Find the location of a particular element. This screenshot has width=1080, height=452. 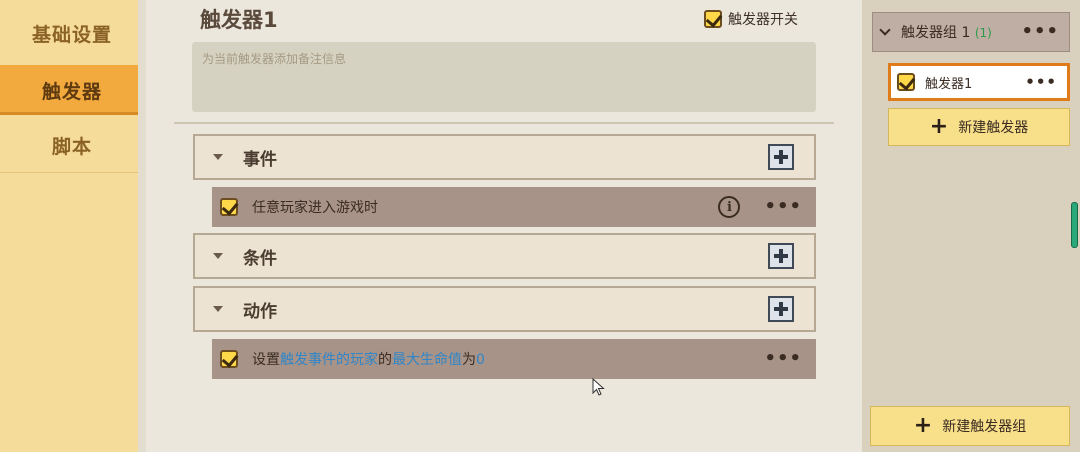

left-nav: 基础设置 触发器 脚本 is located at coordinates (72, 226).